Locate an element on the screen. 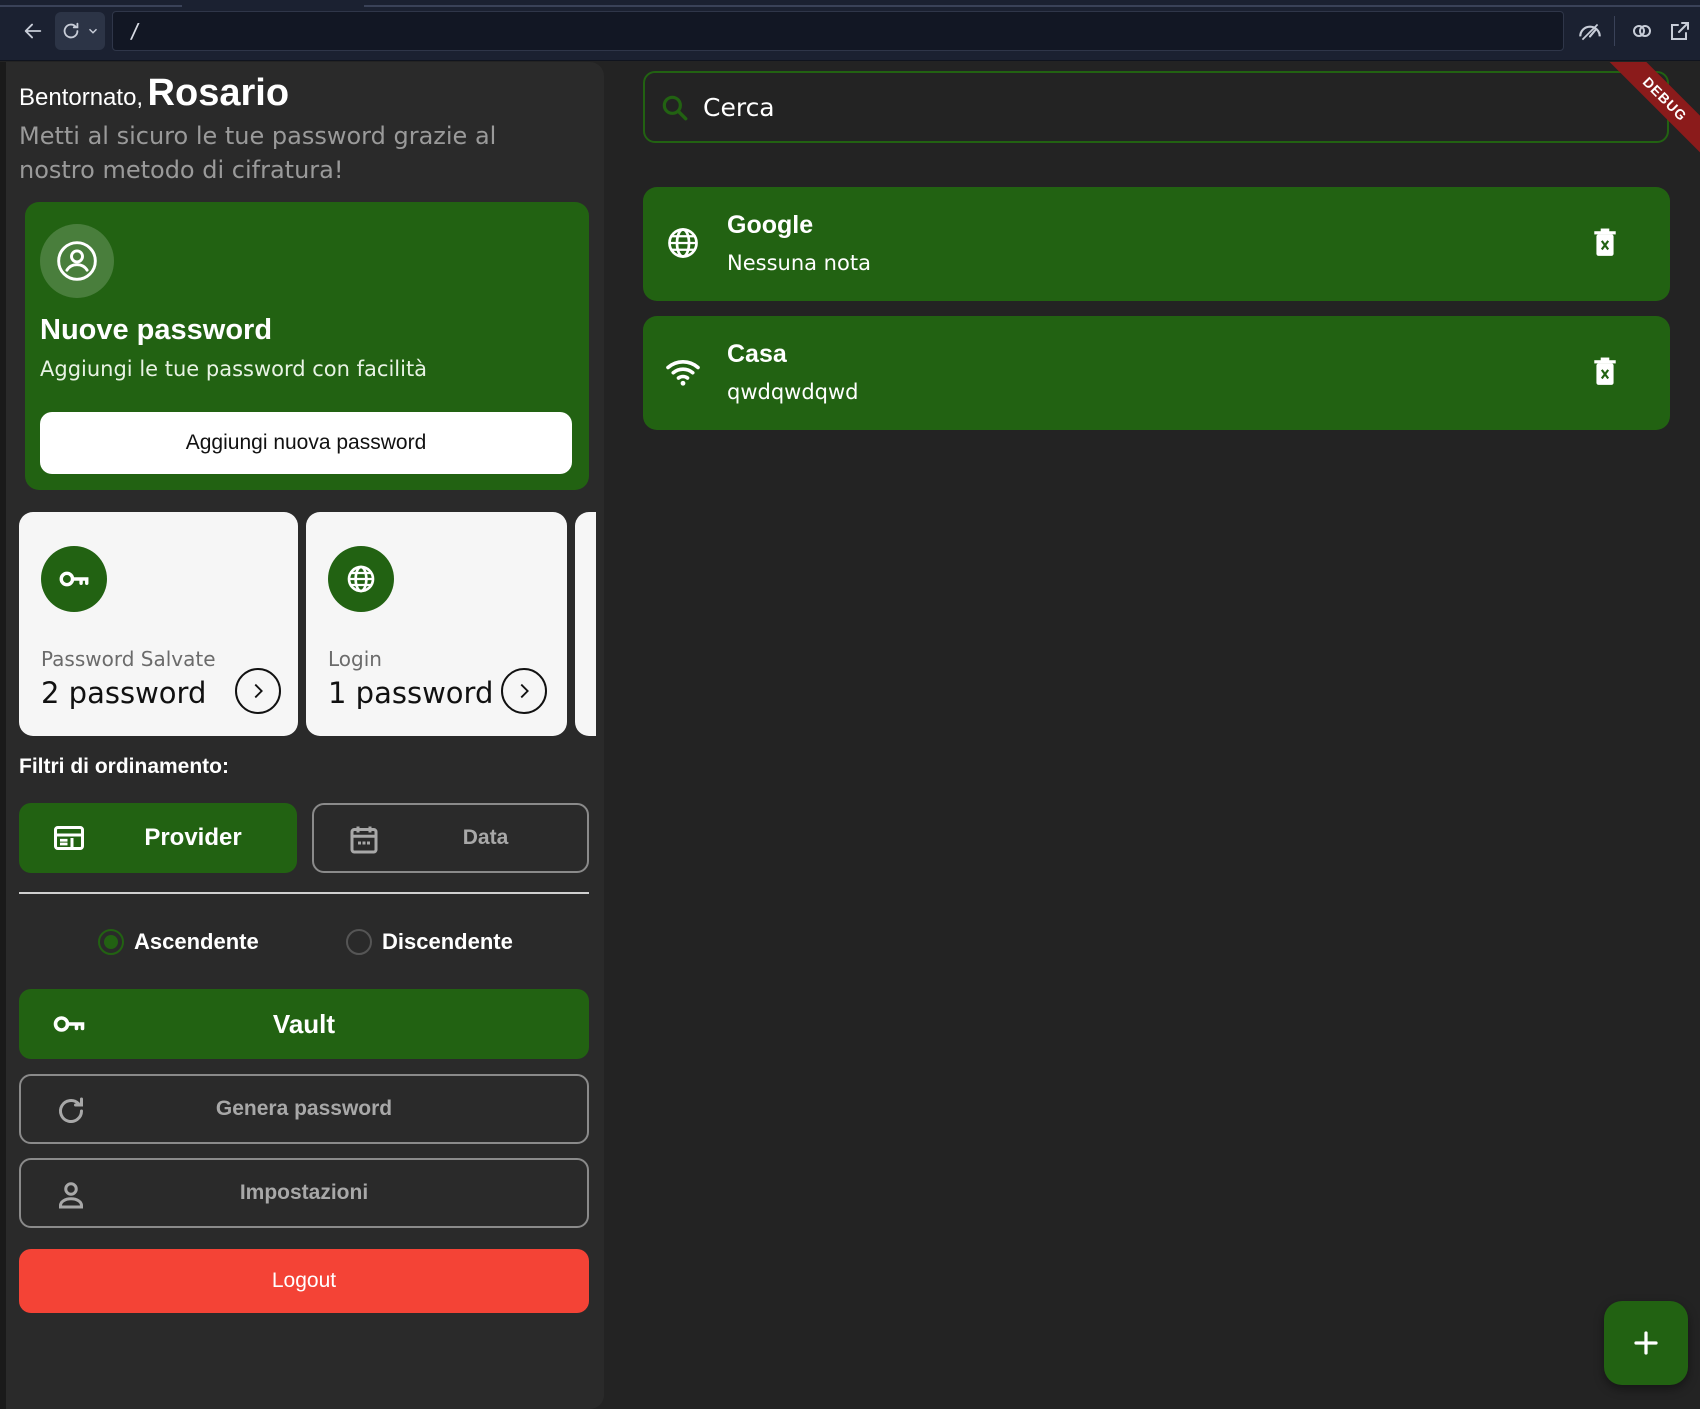  nav-vault-button: Vault is located at coordinates (304, 1024).